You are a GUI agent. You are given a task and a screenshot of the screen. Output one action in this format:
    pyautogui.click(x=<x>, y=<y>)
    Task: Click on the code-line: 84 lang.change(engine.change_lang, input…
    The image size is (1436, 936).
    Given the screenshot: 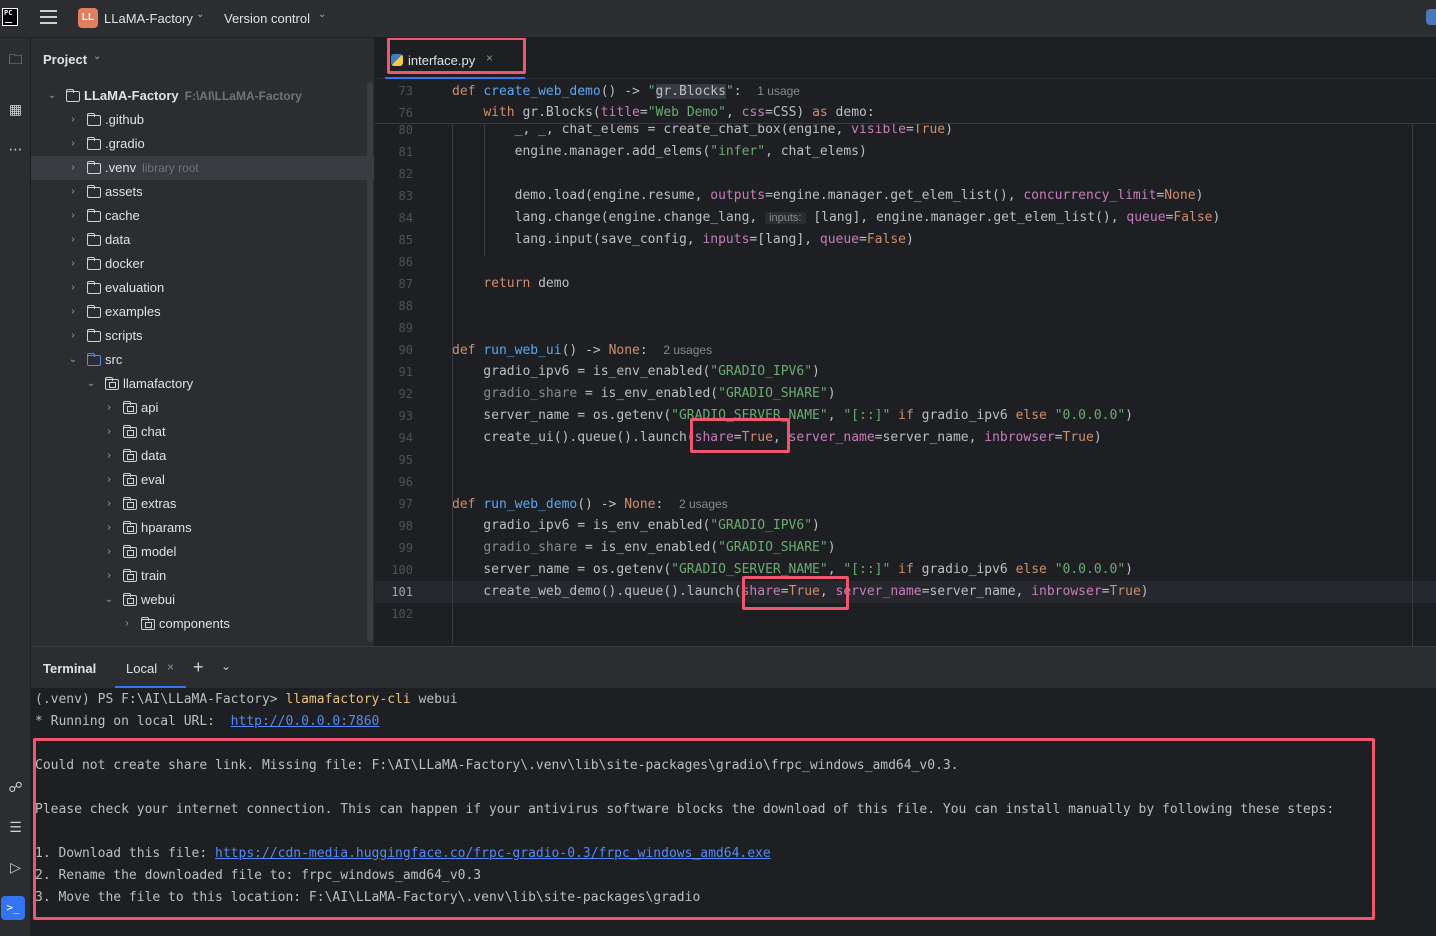 What is the action you would take?
    pyautogui.click(x=905, y=218)
    